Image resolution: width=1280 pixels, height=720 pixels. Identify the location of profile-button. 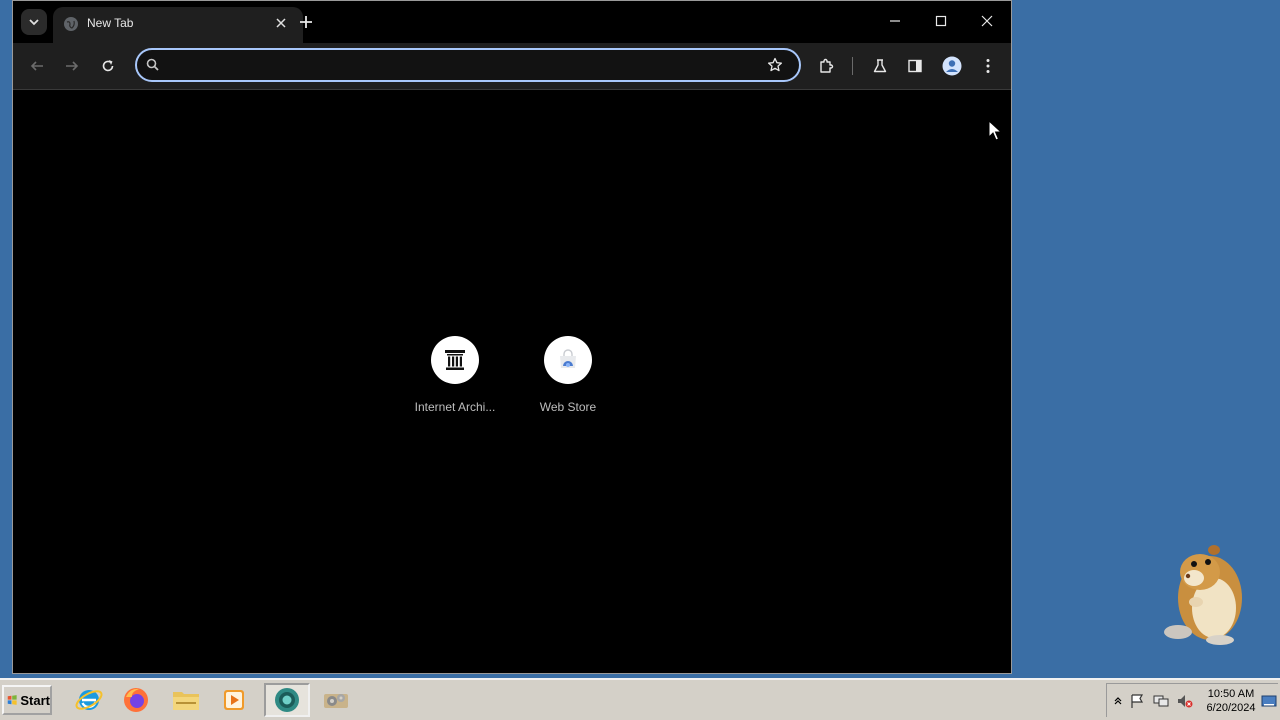
(952, 66).